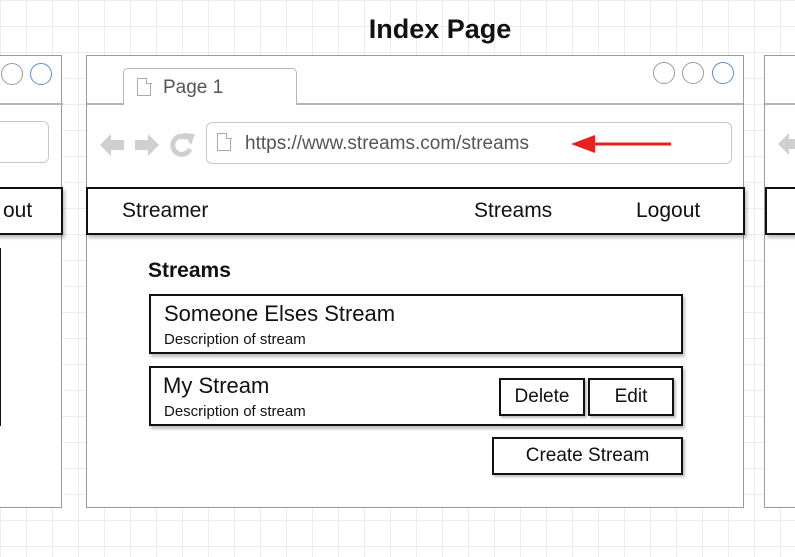 The width and height of the screenshot is (795, 557). I want to click on streams-heading: Streams, so click(189, 270).